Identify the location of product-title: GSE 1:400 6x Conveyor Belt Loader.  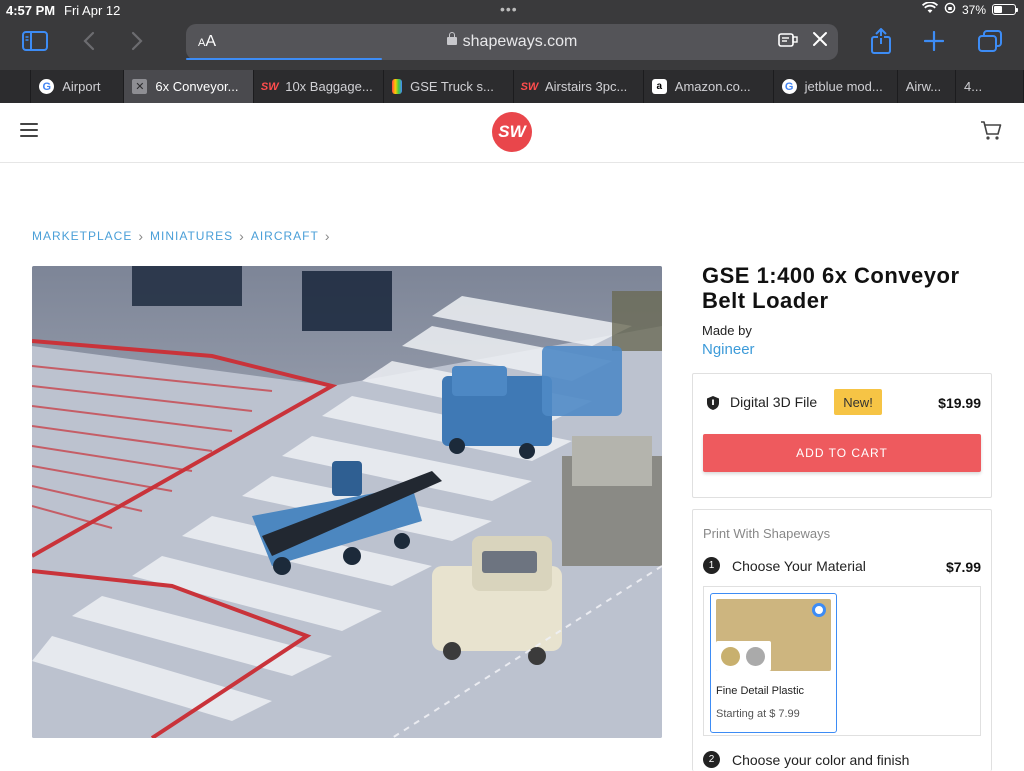
(831, 288).